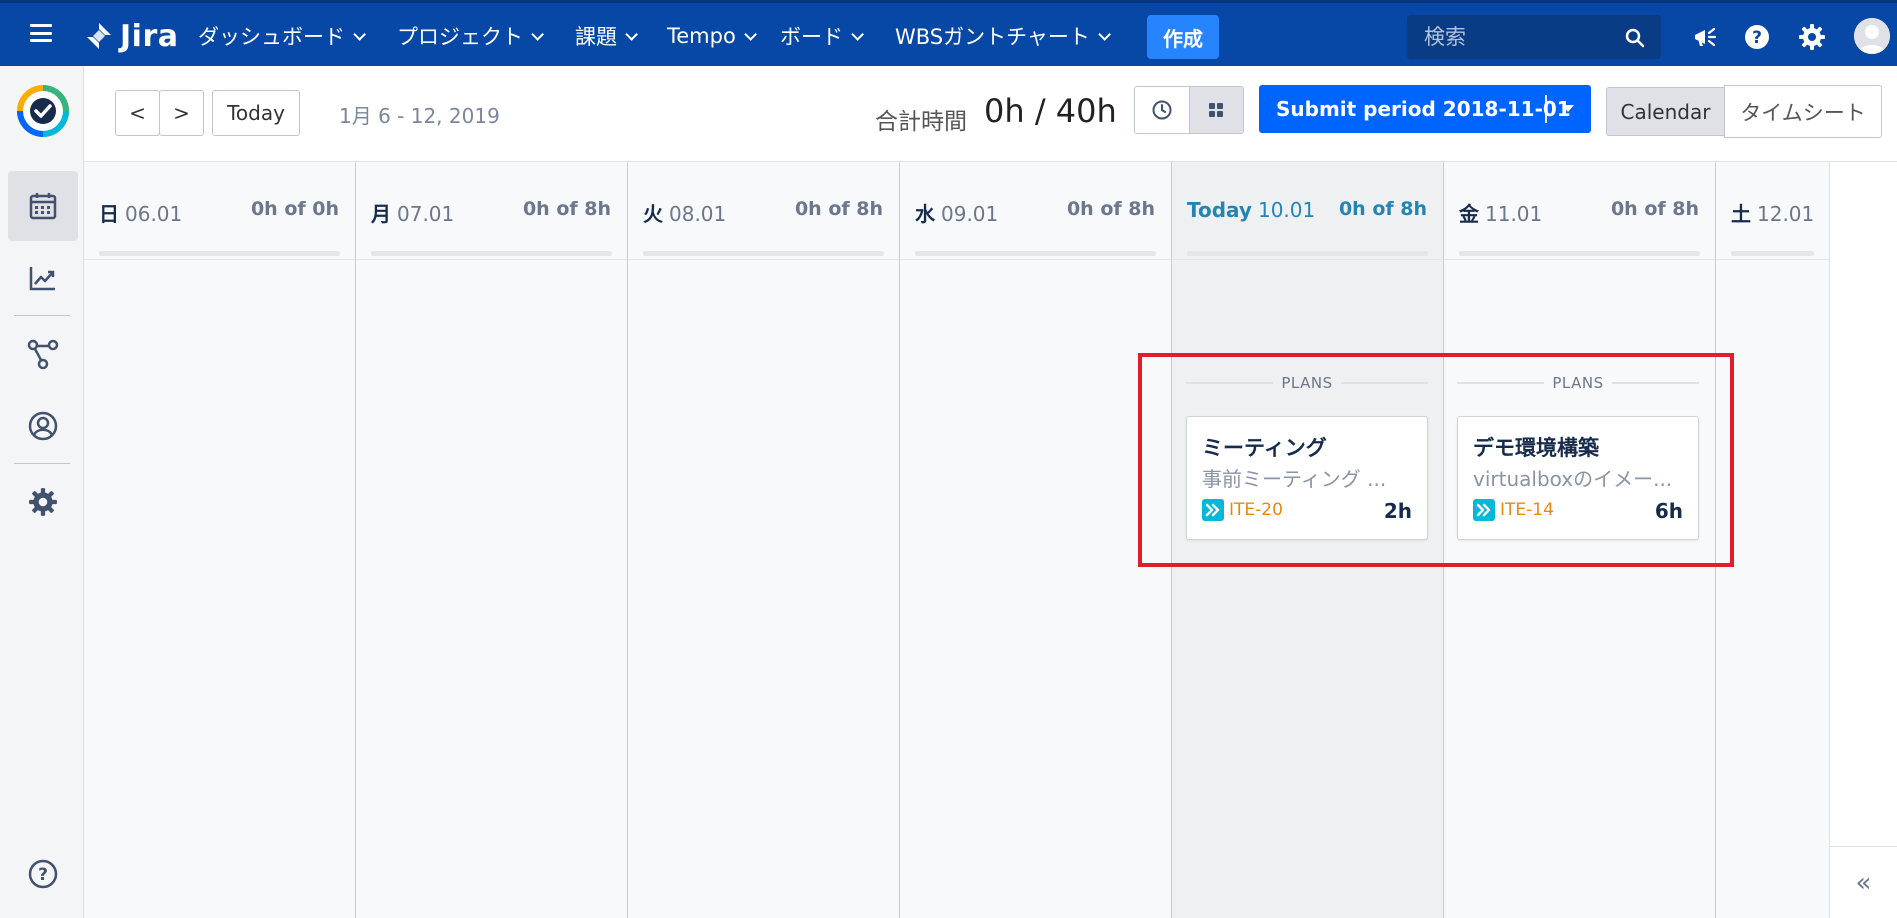 The image size is (1897, 918). I want to click on nav-label: 課題, so click(596, 37).